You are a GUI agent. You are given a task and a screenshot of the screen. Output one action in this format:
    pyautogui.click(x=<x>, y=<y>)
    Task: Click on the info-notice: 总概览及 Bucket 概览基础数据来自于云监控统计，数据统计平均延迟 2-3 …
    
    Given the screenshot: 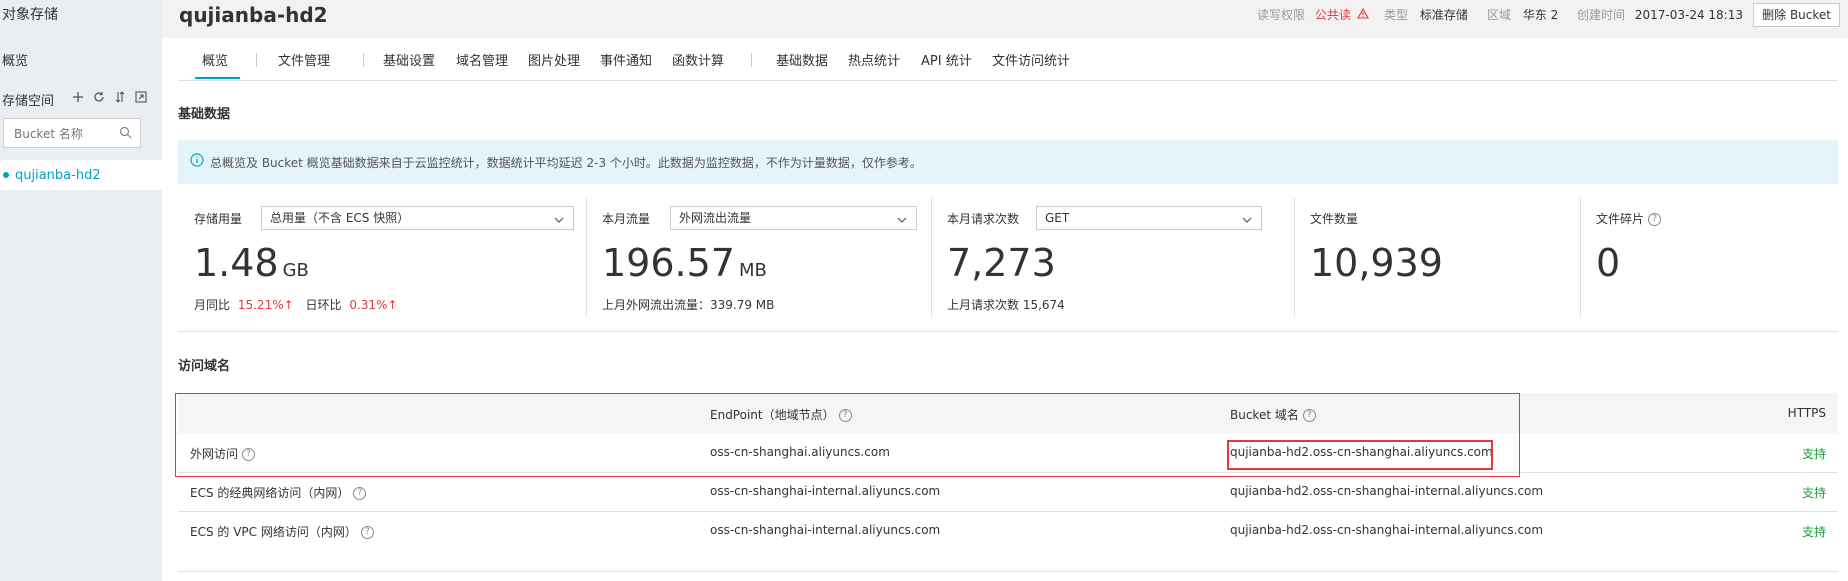 What is the action you would take?
    pyautogui.click(x=1008, y=162)
    